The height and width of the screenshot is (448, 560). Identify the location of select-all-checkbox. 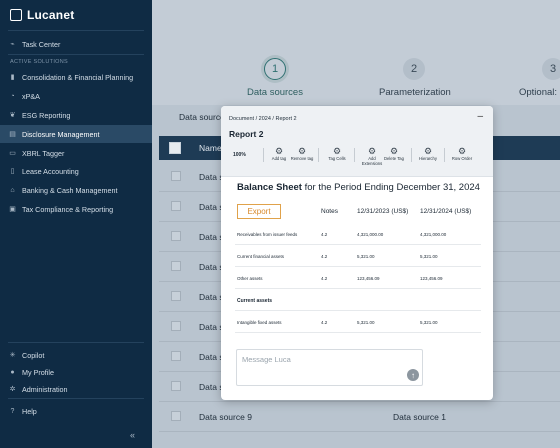
(175, 148).